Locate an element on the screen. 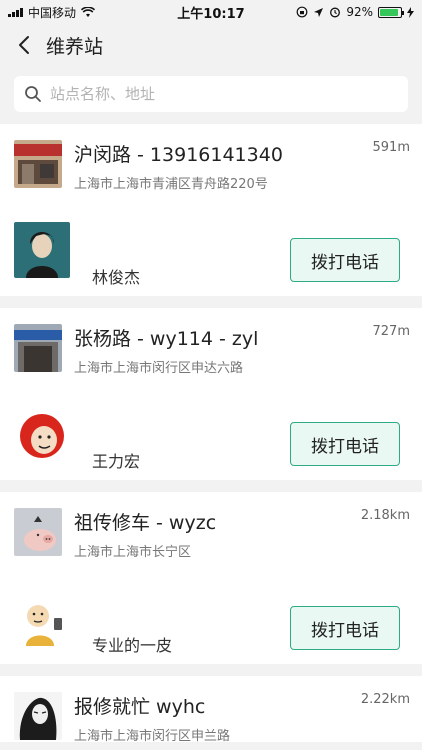  status-right: 92% is located at coordinates (355, 12).